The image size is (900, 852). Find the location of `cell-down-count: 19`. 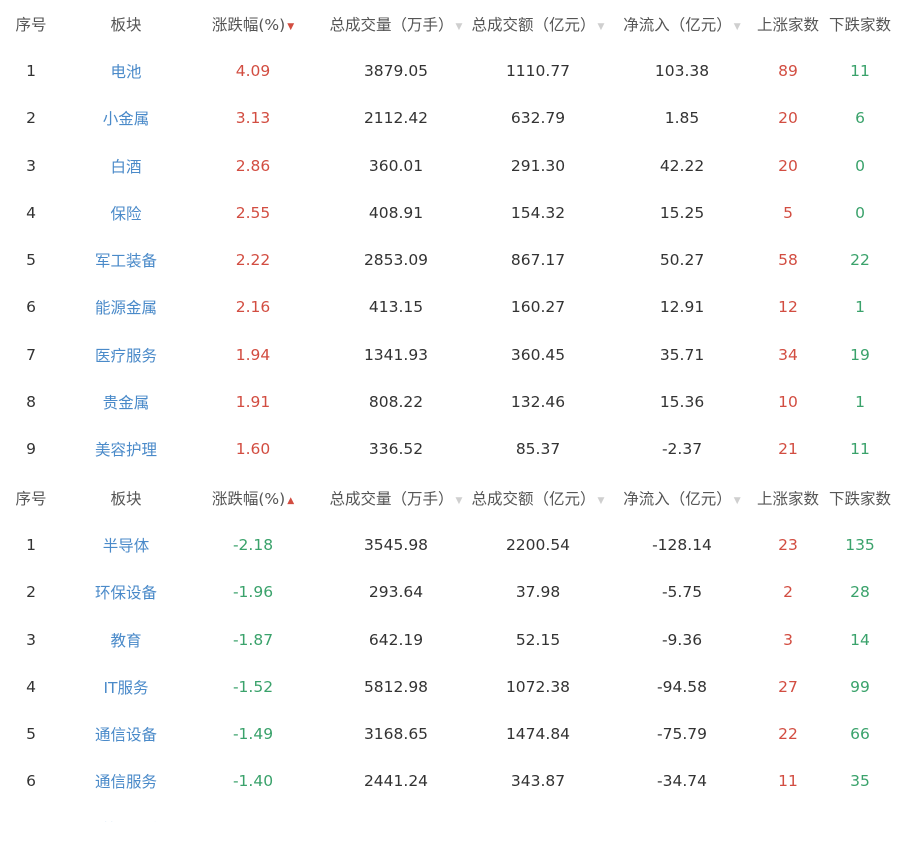

cell-down-count: 19 is located at coordinates (860, 354).